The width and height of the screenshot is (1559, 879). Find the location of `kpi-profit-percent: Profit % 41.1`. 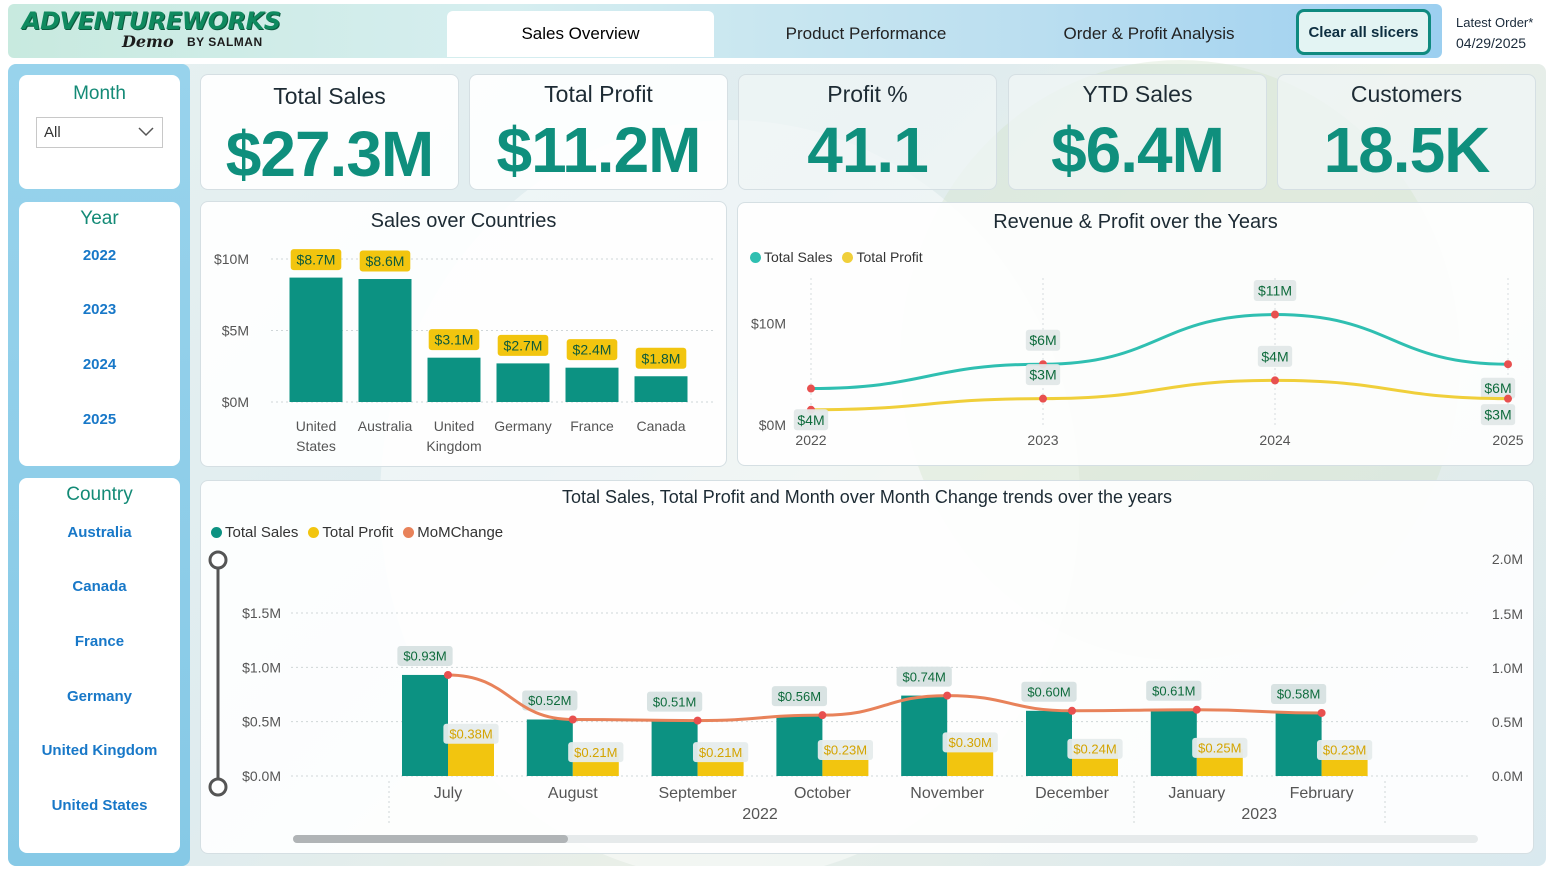

kpi-profit-percent: Profit % 41.1 is located at coordinates (867, 132).